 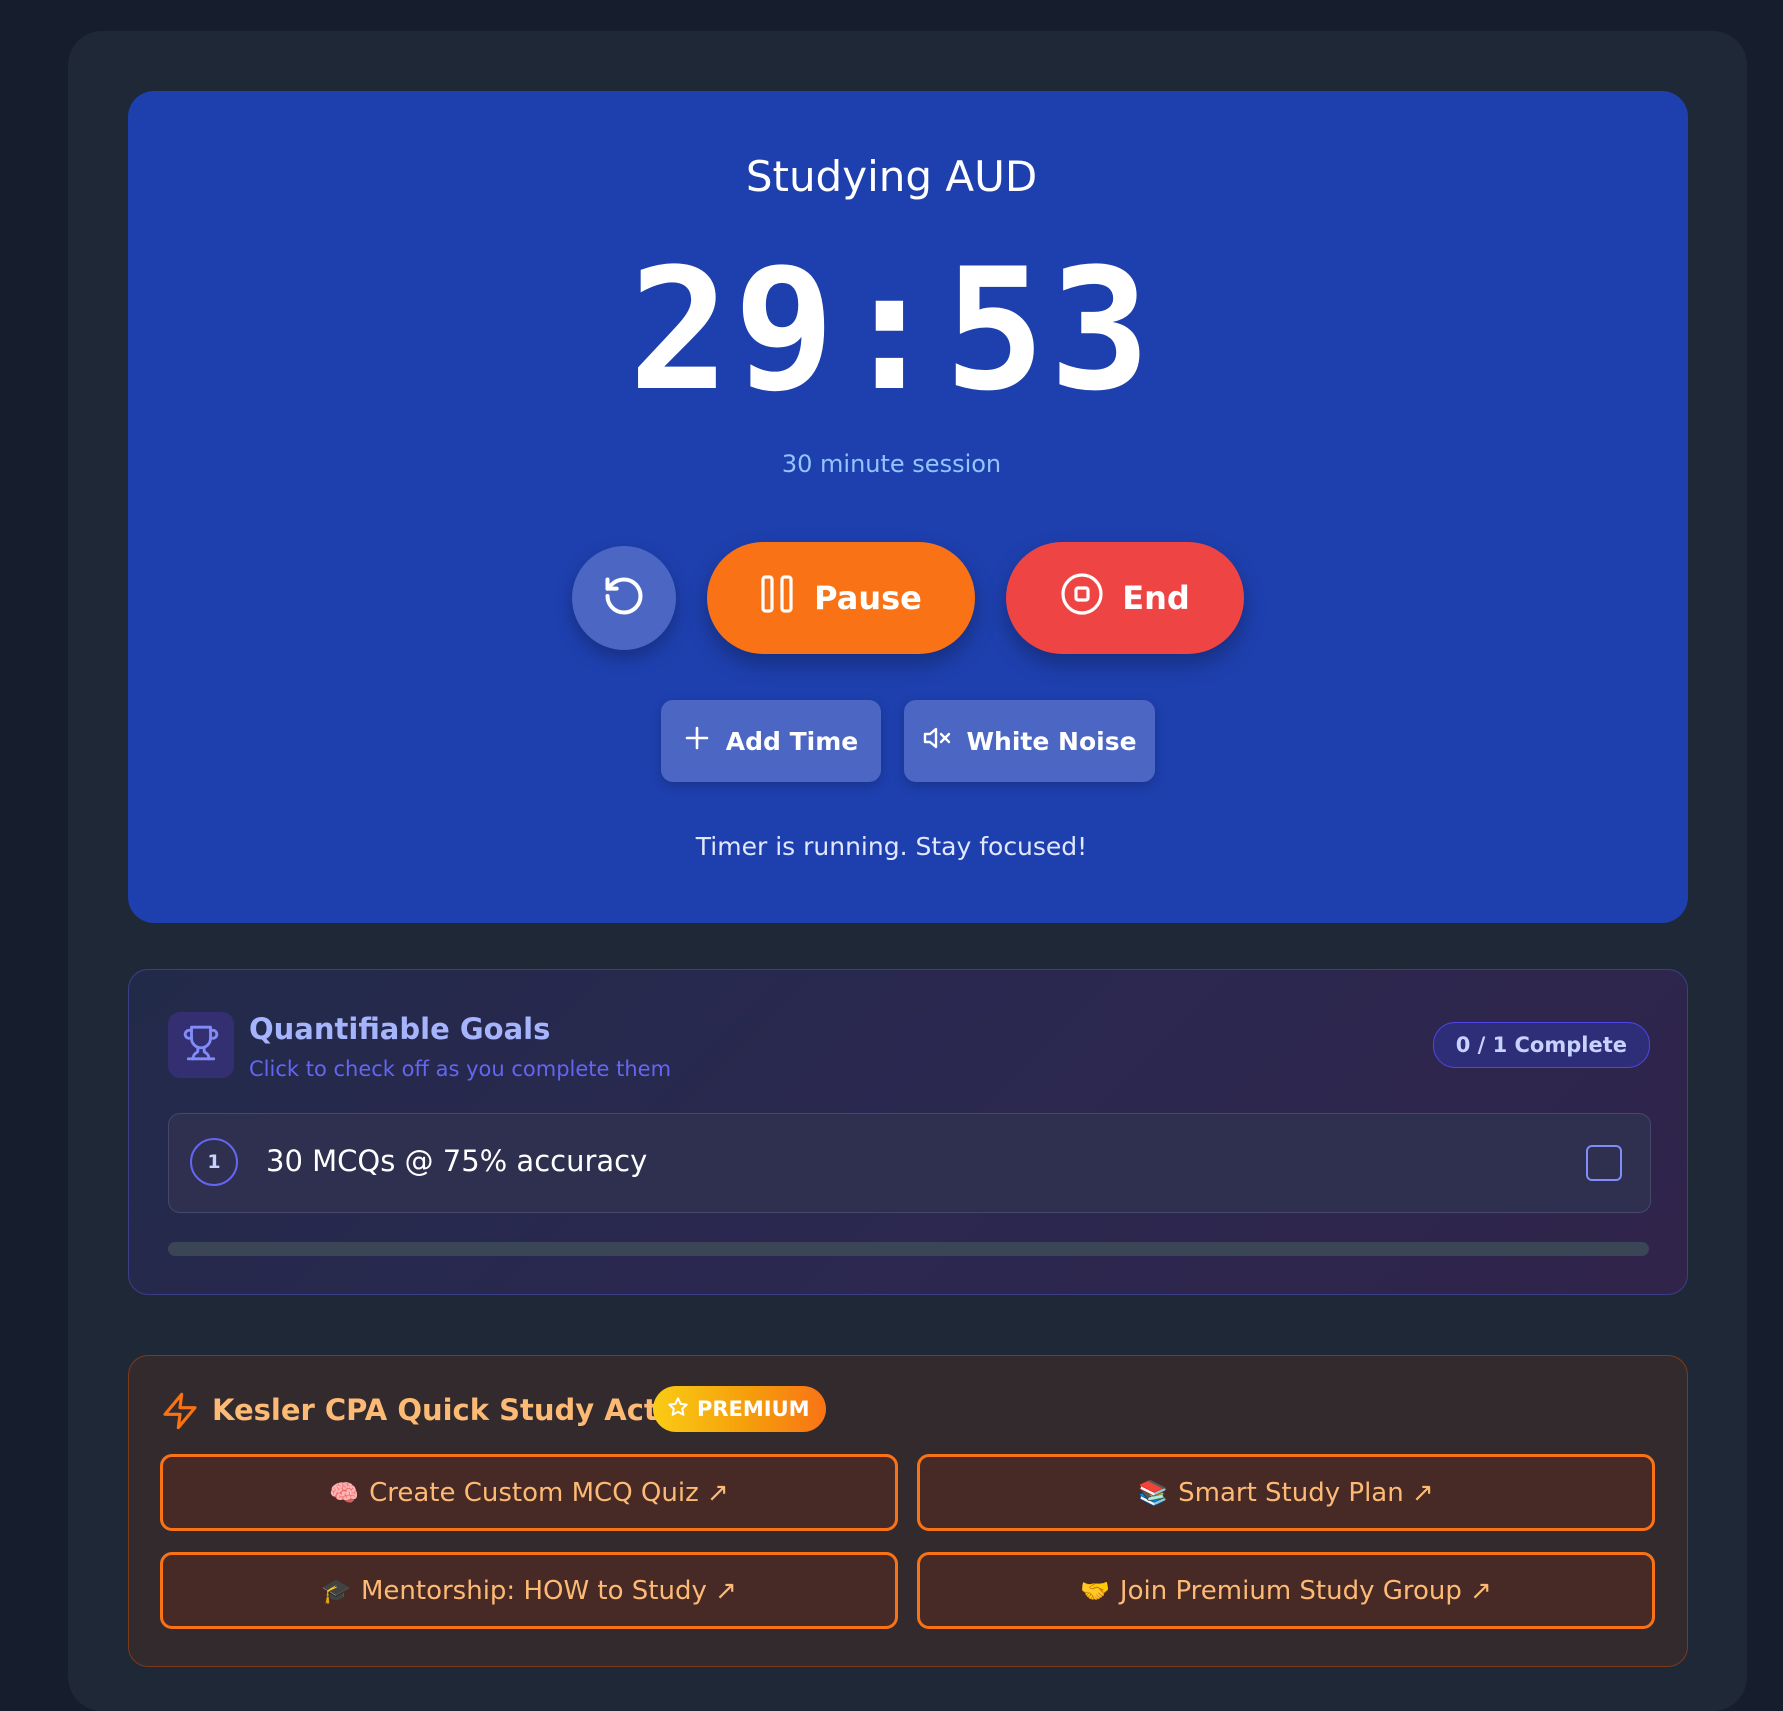 What do you see at coordinates (753, 1409) in the screenshot?
I see `premium-label: PREMIUM` at bounding box center [753, 1409].